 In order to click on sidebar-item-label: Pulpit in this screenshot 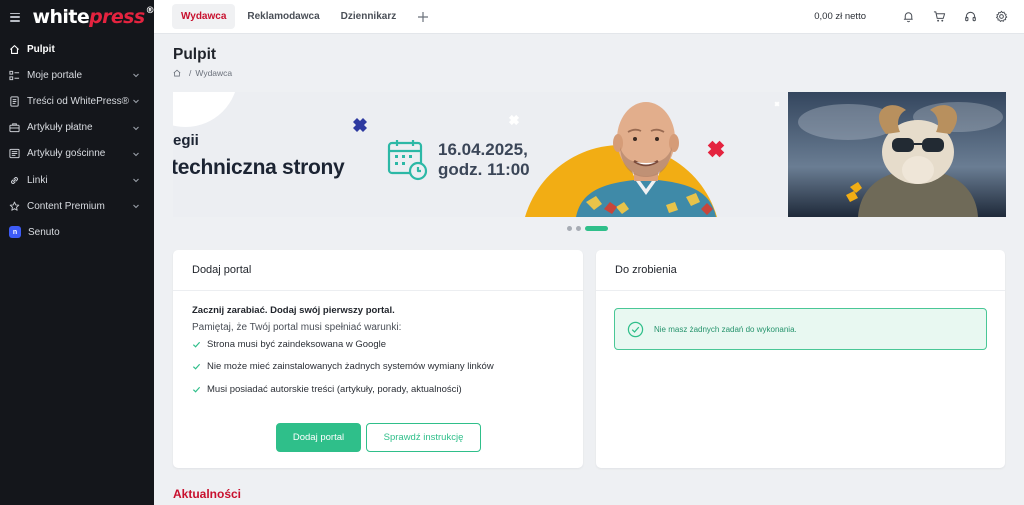, I will do `click(41, 49)`.